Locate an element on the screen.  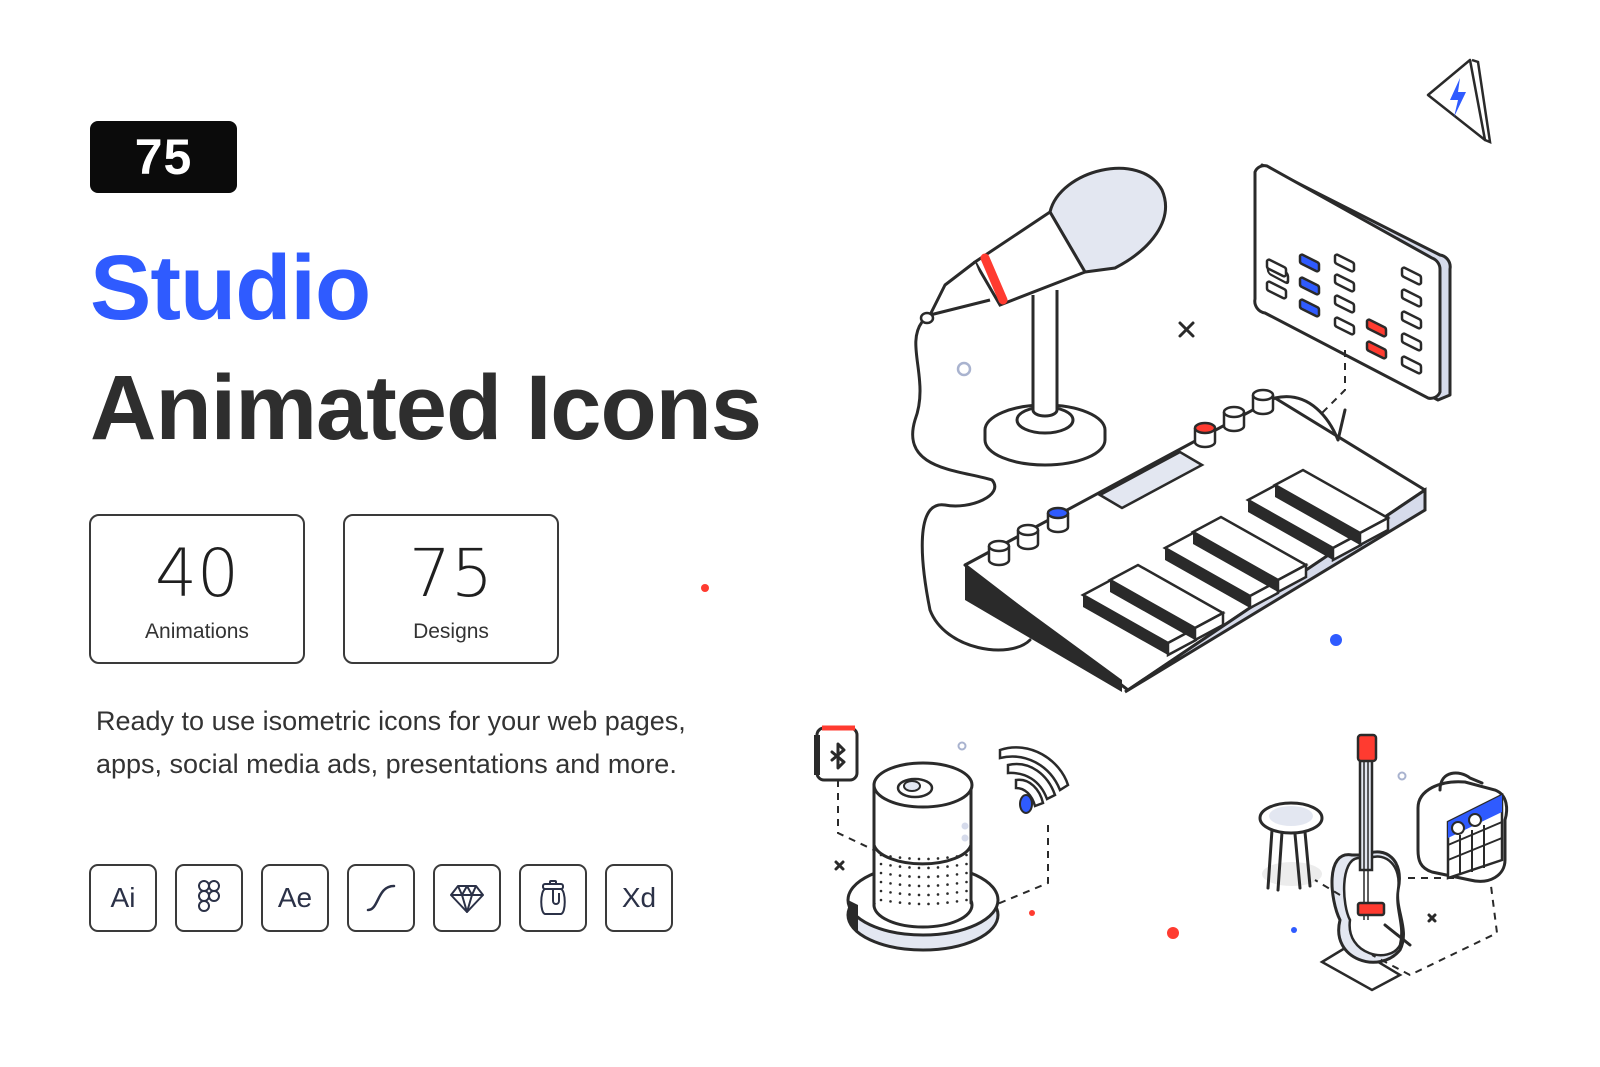
lightning-triangle-icon is located at coordinates (1459, 101).